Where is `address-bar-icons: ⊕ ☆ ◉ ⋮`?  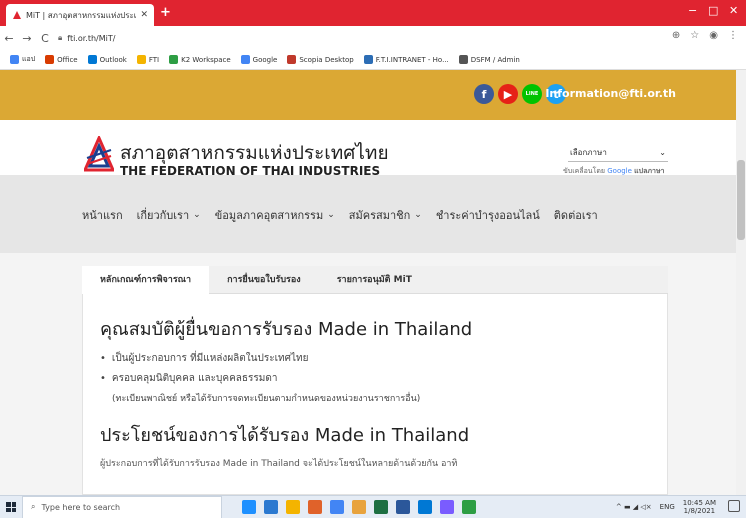 address-bar-icons: ⊕ ☆ ◉ ⋮ is located at coordinates (705, 35).